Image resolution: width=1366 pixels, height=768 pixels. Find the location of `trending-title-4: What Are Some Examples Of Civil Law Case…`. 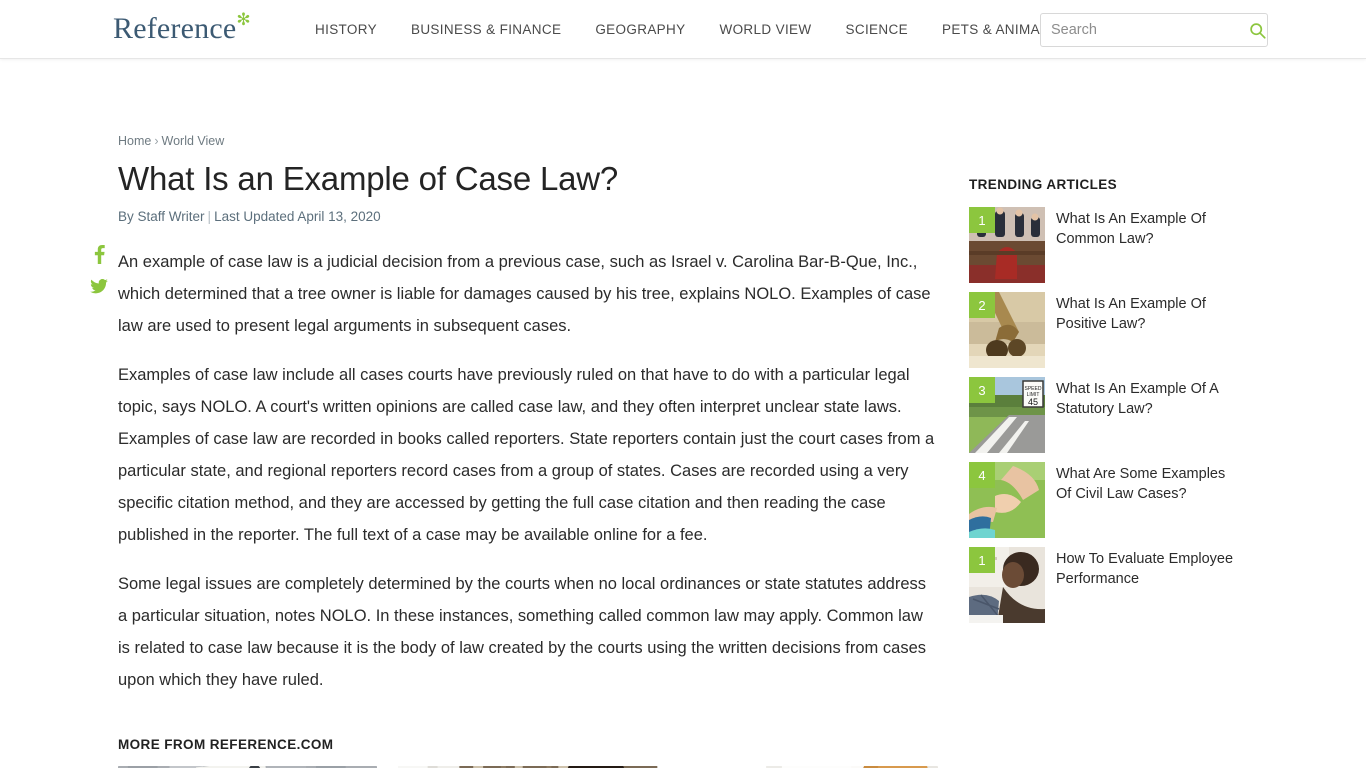

trending-title-4: What Are Some Examples Of Civil Law Case… is located at coordinates (1141, 484).